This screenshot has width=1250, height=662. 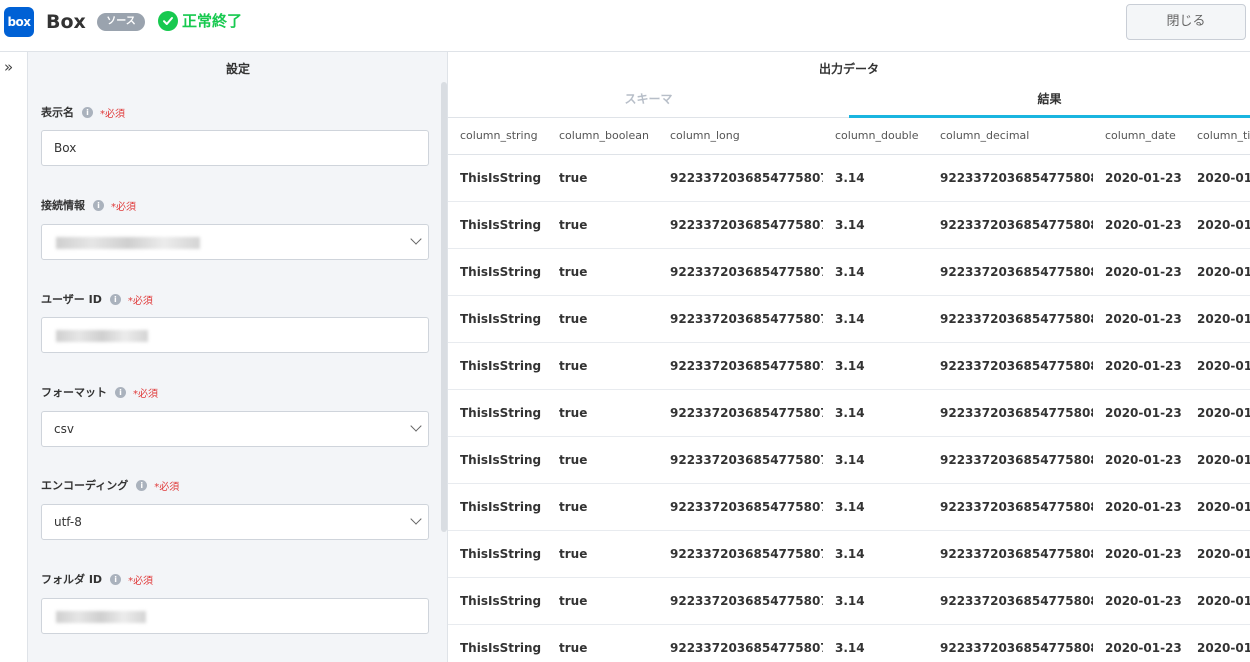 What do you see at coordinates (121, 22) in the screenshot?
I see `source-badge: ソース` at bounding box center [121, 22].